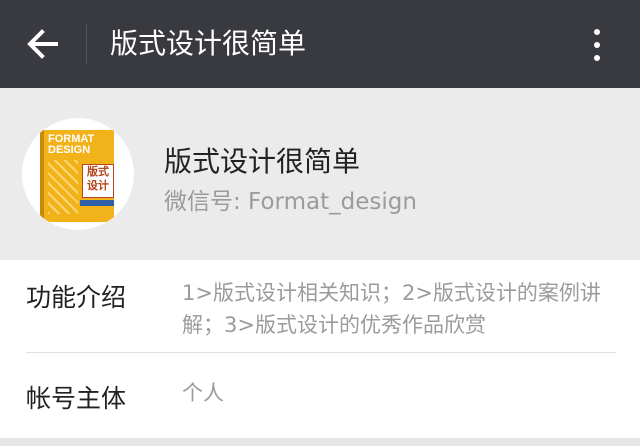 The width and height of the screenshot is (640, 446). What do you see at coordinates (320, 442) in the screenshot?
I see `bottom-separator` at bounding box center [320, 442].